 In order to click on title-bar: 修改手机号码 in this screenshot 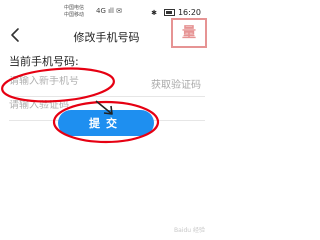, I will do `click(106, 36)`.